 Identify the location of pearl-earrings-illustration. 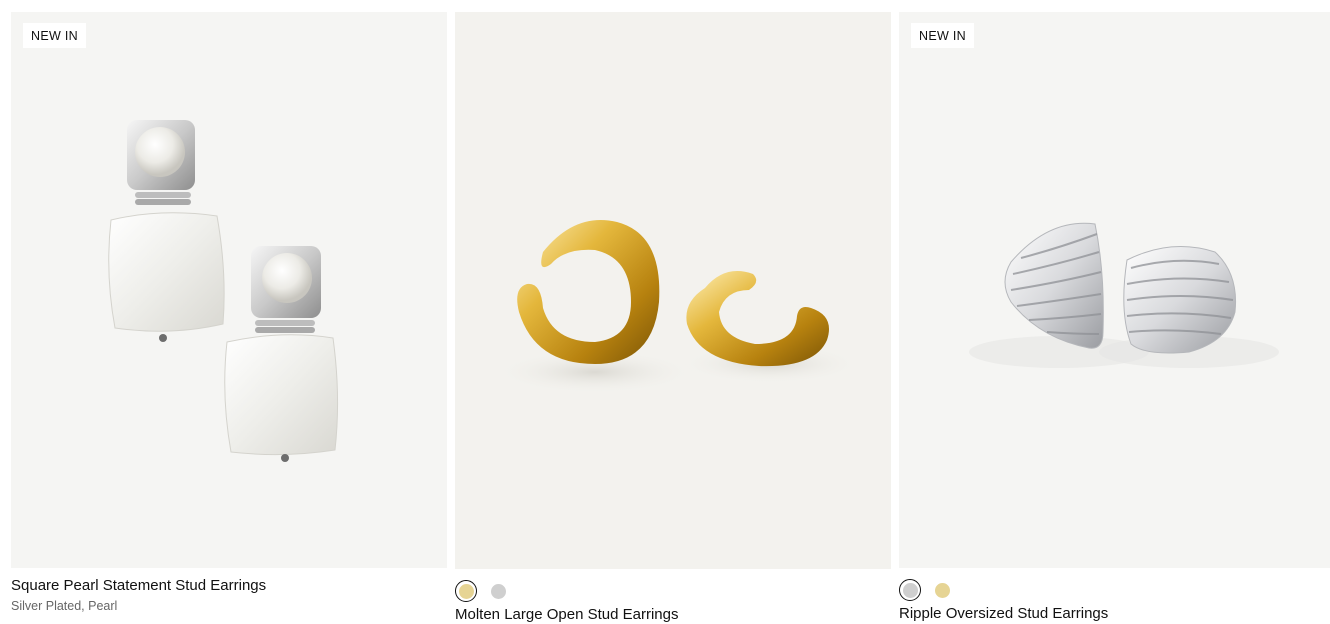
(223, 291).